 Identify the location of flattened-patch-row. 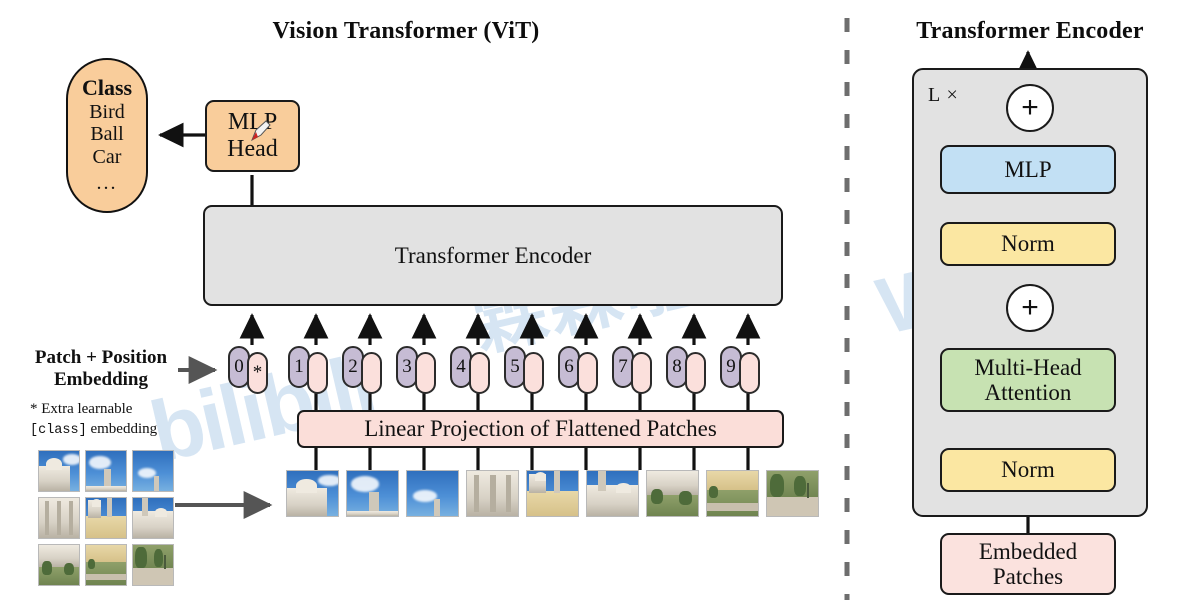
(552, 493).